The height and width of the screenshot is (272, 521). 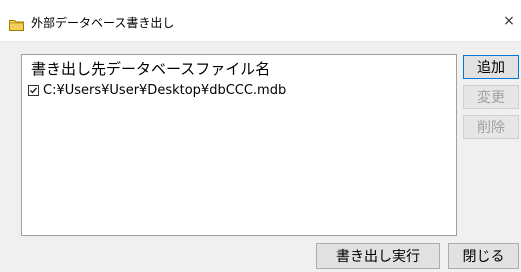 What do you see at coordinates (483, 256) in the screenshot?
I see `close-button: 閉じる` at bounding box center [483, 256].